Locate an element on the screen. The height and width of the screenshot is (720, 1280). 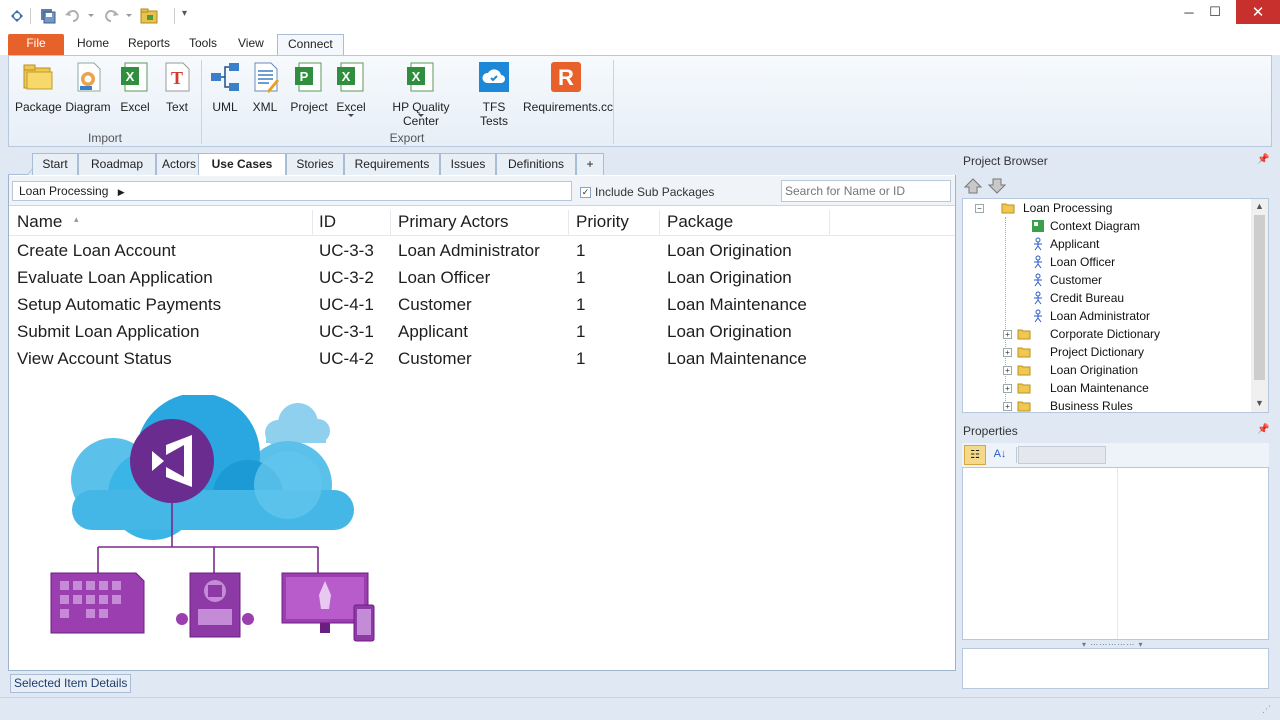
actor-icon is located at coordinates (1038, 244).